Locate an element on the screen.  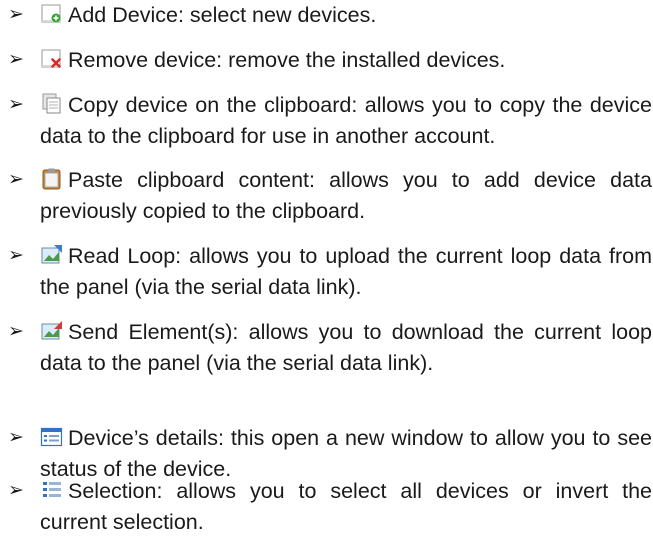
paste-icon is located at coordinates (52, 179).